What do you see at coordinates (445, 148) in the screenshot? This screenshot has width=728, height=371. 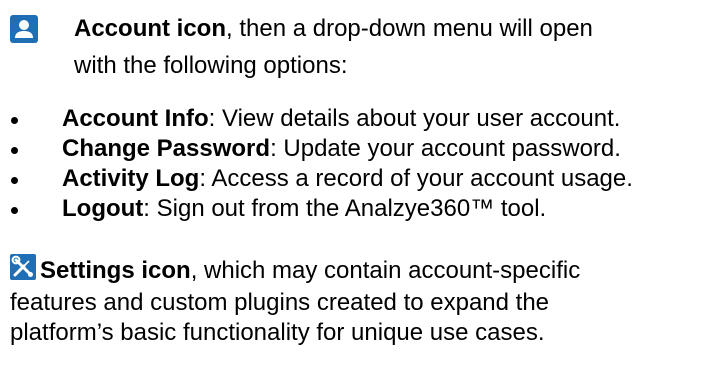 I see `option-description: : Update your account password.` at bounding box center [445, 148].